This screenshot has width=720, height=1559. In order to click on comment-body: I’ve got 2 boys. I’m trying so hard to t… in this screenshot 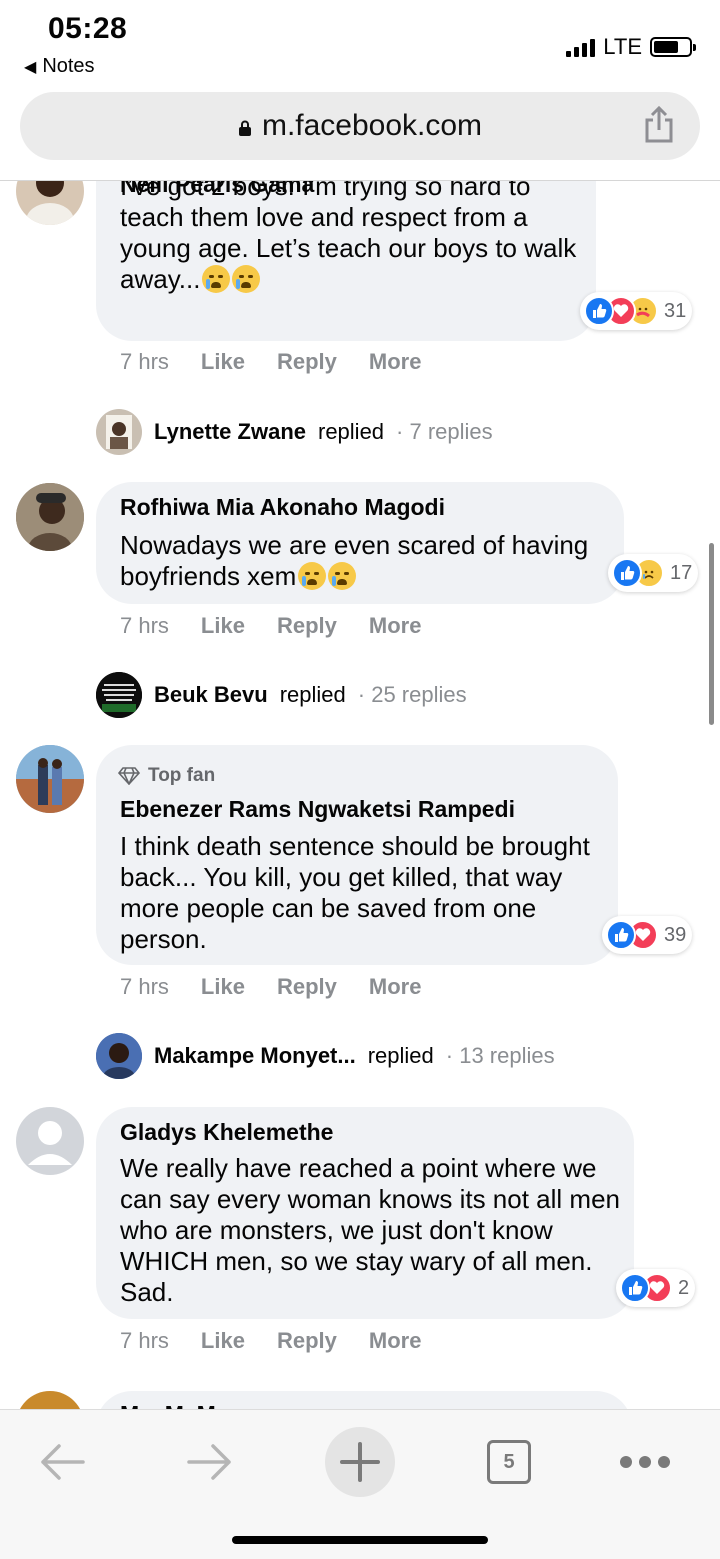, I will do `click(350, 238)`.